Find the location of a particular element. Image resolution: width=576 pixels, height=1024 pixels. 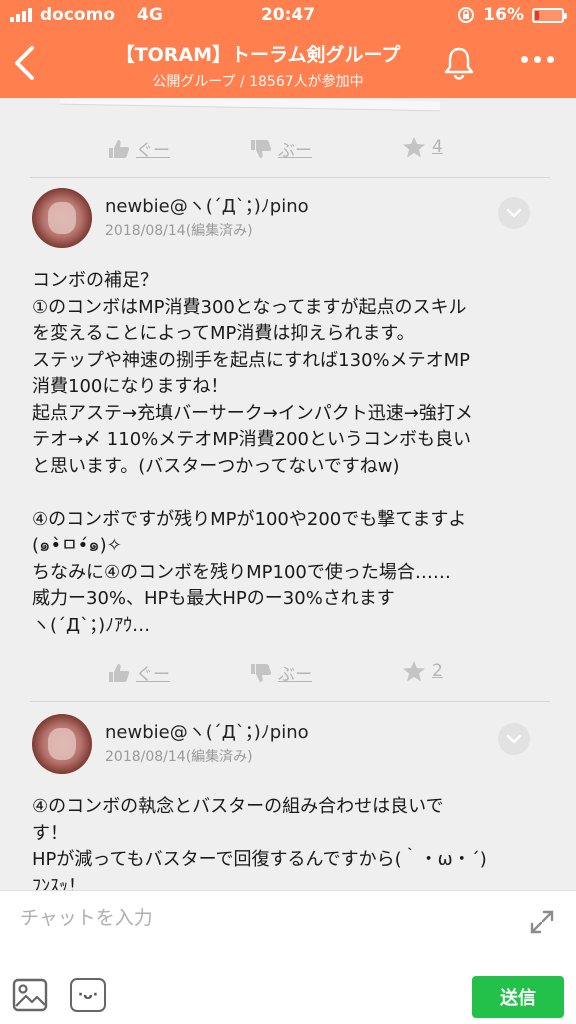

post-line: コンボの補足？ is located at coordinates (95, 280).